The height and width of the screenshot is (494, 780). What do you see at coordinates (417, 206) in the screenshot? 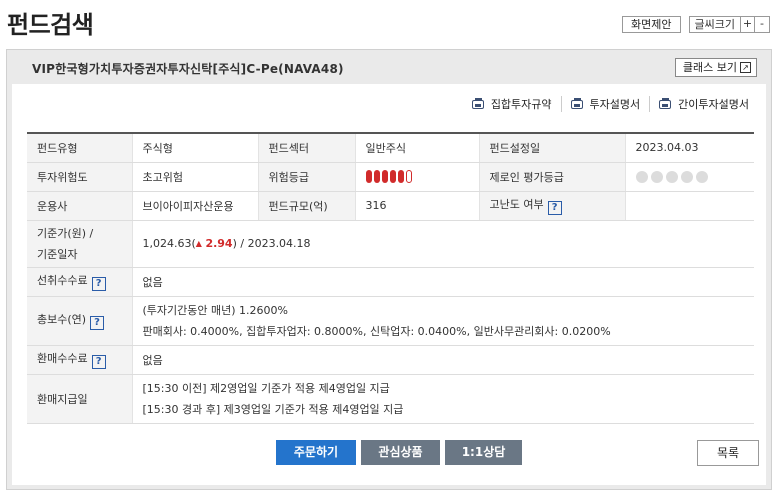
I see `fund-size-value: 316` at bounding box center [417, 206].